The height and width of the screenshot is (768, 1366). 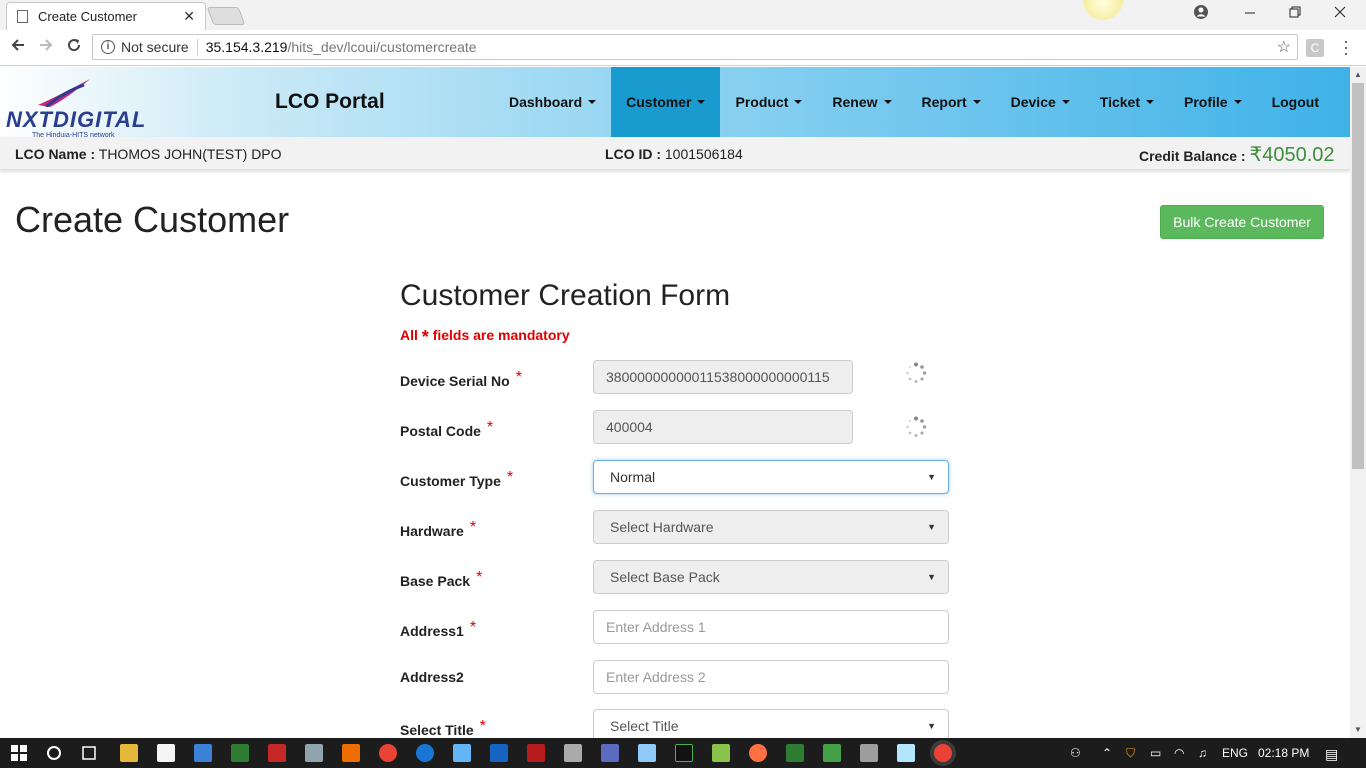 What do you see at coordinates (1346, 47) in the screenshot?
I see `browser-menu-icon: · · ·` at bounding box center [1346, 47].